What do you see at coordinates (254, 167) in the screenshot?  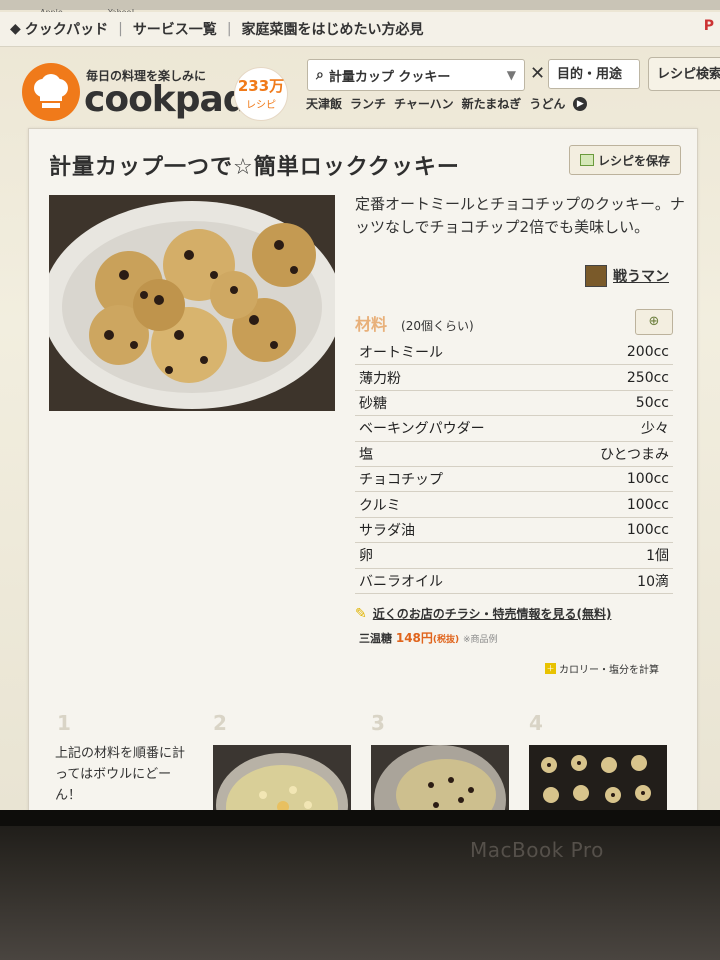 I see `recipe-title: 計量カップ一つで☆簡単ロッククッキー` at bounding box center [254, 167].